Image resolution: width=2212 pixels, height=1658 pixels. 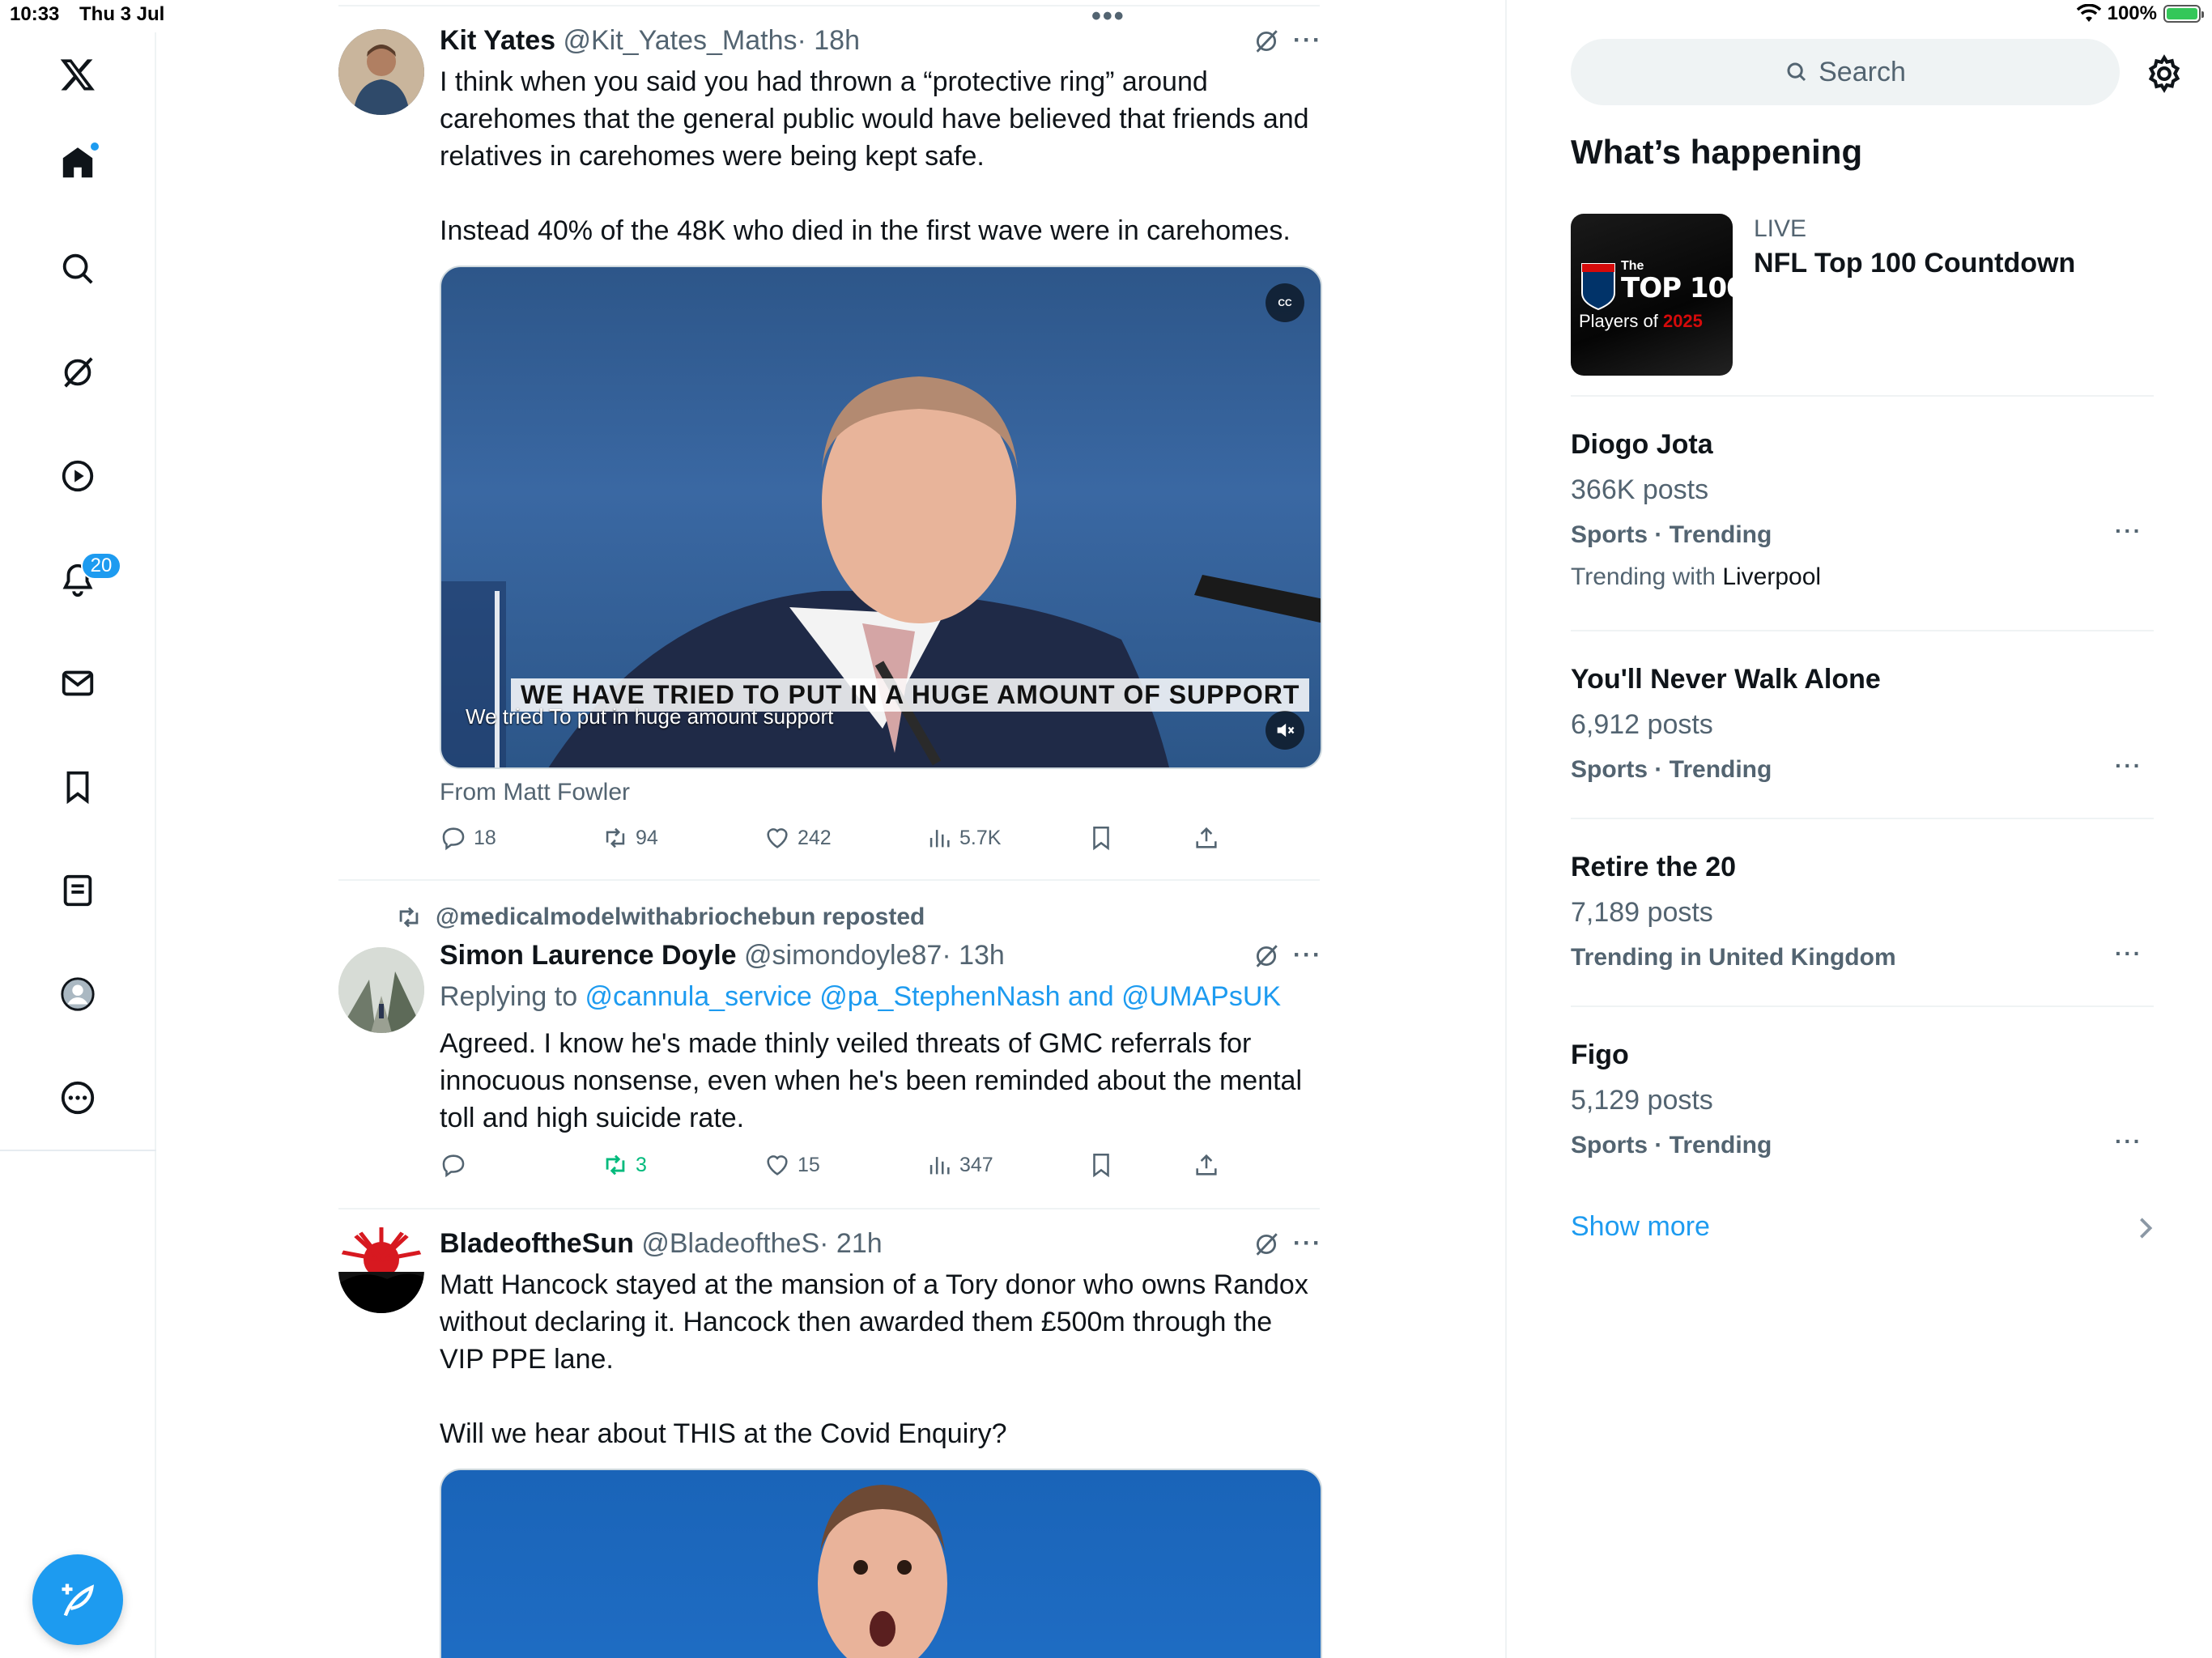 I want to click on like-button: 242, so click(x=798, y=838).